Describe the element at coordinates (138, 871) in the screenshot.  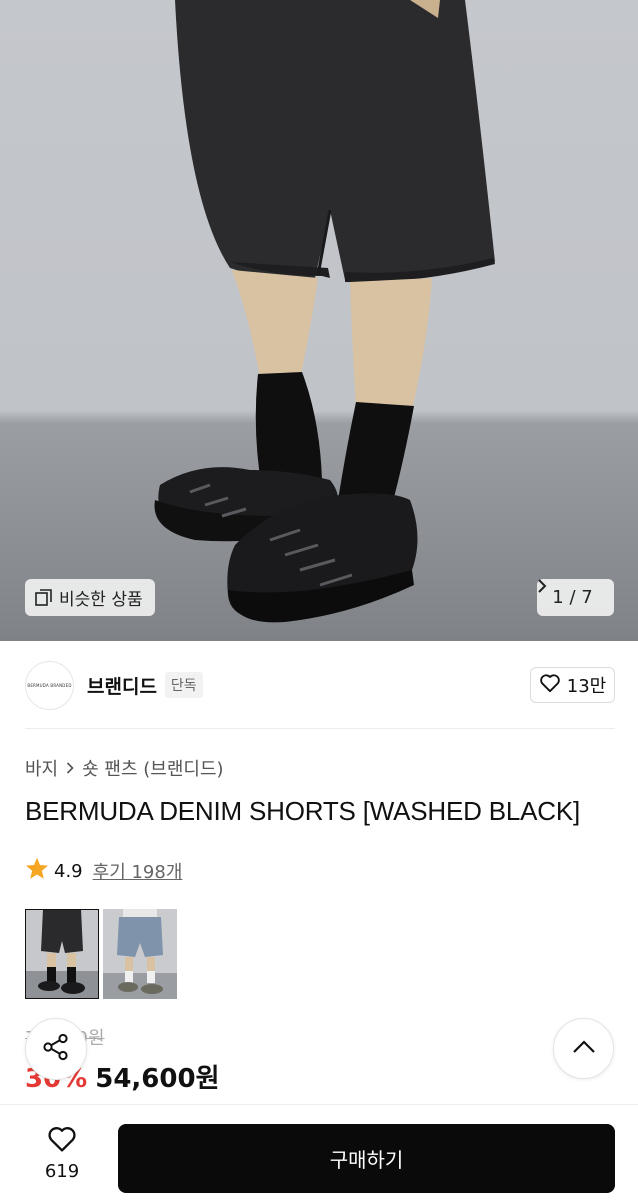
I see `reviews-link: 후기 198개` at that location.